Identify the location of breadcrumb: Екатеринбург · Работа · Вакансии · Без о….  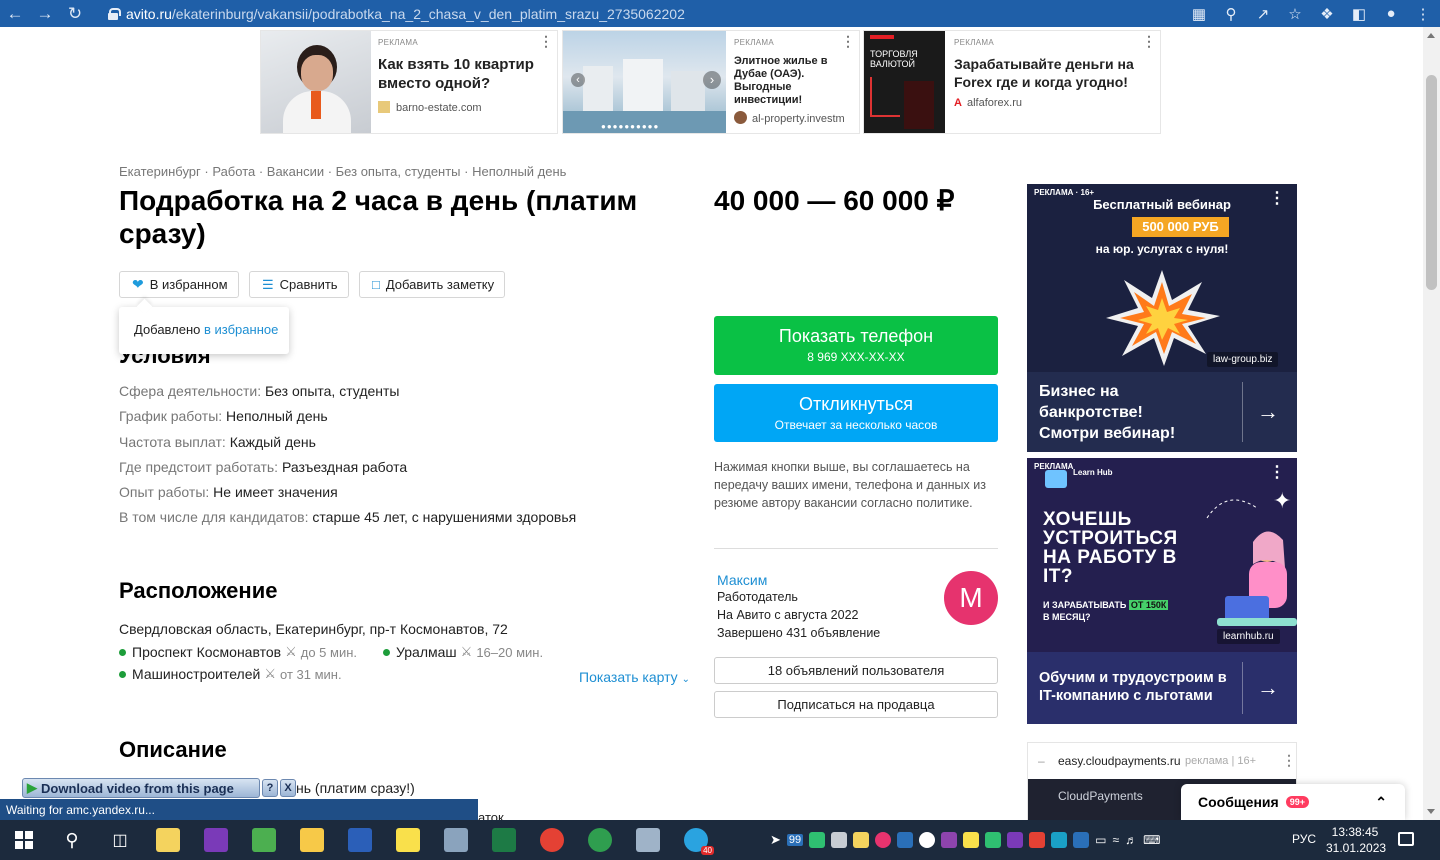
(342, 171).